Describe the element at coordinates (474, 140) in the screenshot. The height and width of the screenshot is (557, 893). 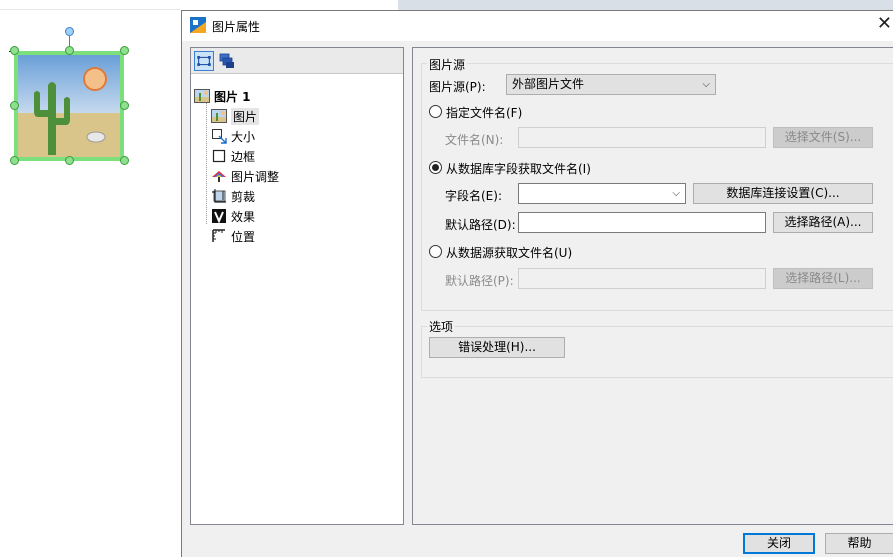
I see `filename-label: 文件名(N):` at that location.